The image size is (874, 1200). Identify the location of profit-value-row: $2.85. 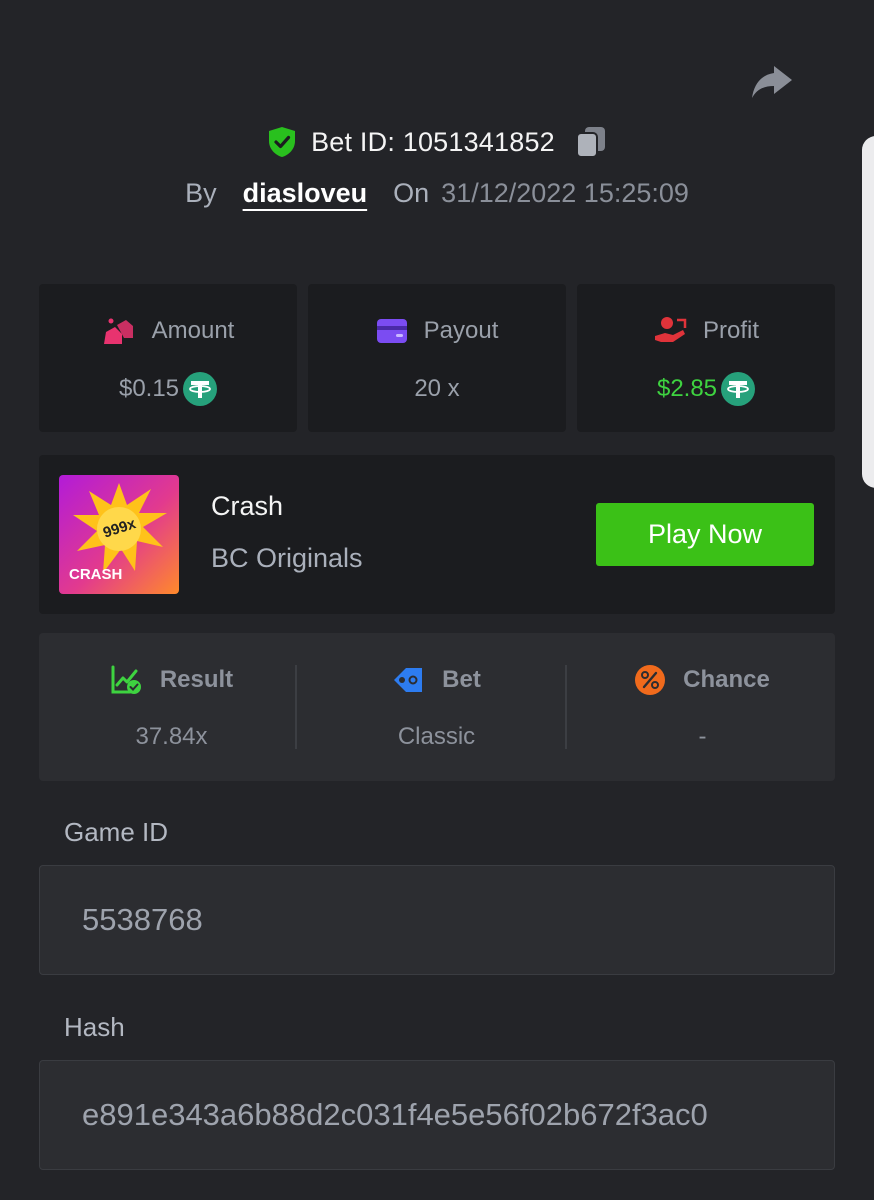
(706, 389).